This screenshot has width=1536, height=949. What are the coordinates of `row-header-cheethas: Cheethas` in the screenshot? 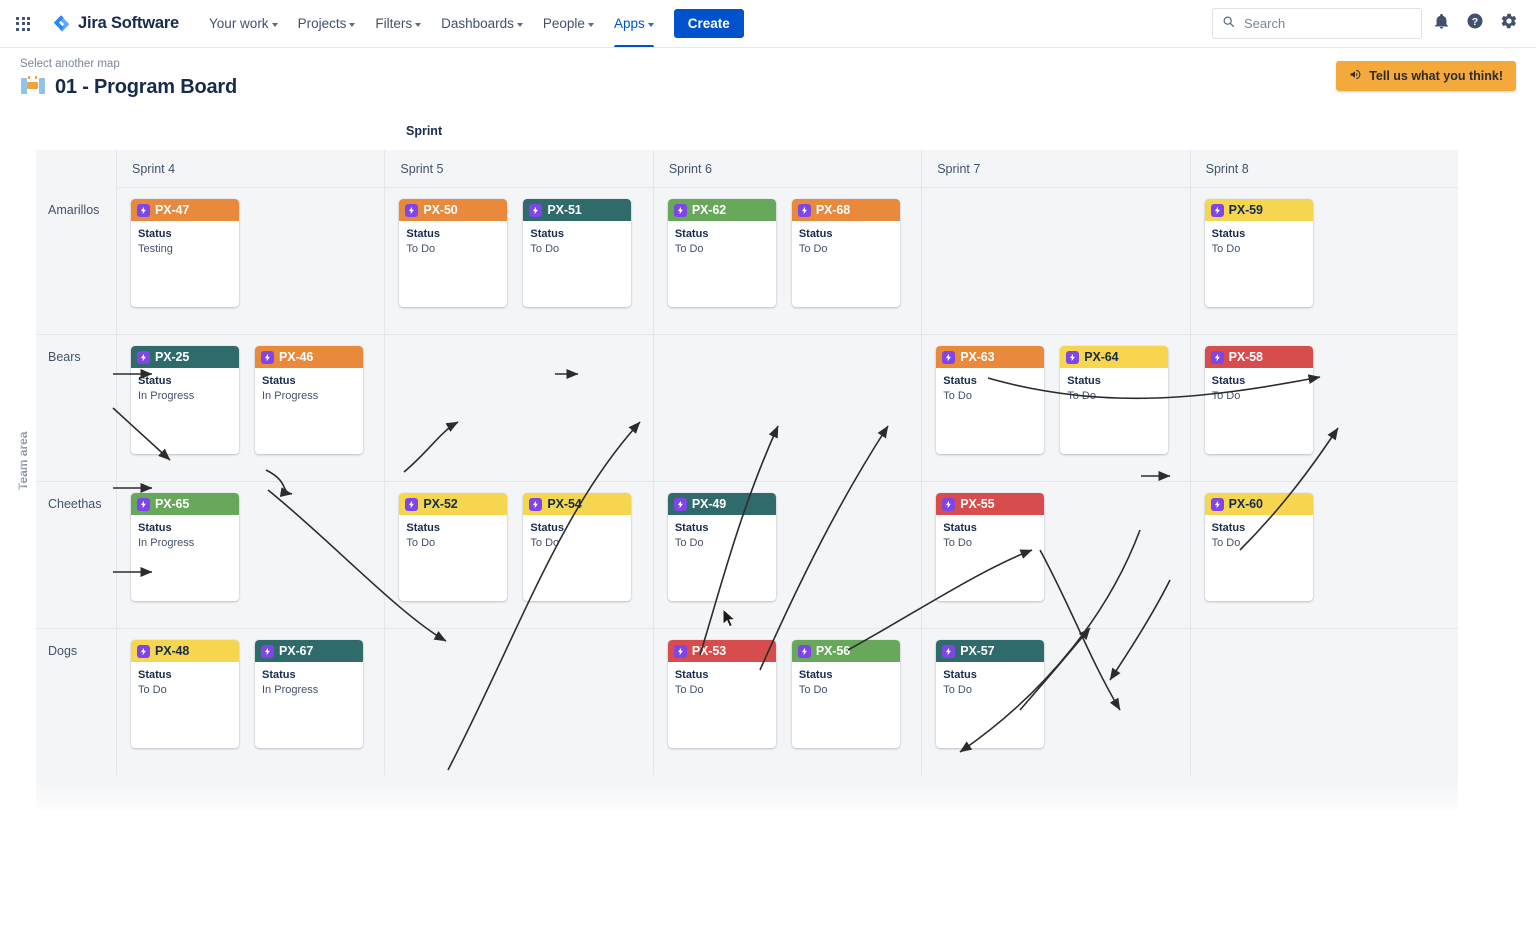 It's located at (76, 555).